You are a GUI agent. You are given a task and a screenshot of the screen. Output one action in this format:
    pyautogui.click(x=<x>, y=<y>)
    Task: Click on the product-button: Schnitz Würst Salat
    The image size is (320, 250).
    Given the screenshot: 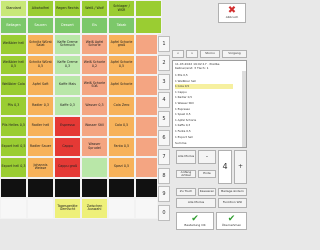 What is the action you would take?
    pyautogui.click(x=40, y=44)
    